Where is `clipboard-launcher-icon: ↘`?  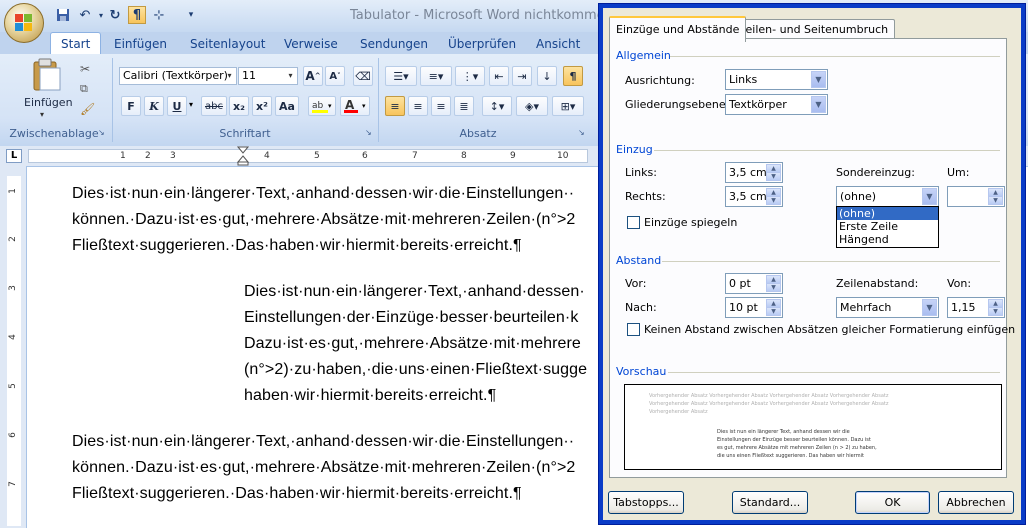 clipboard-launcher-icon: ↘ is located at coordinates (103, 133).